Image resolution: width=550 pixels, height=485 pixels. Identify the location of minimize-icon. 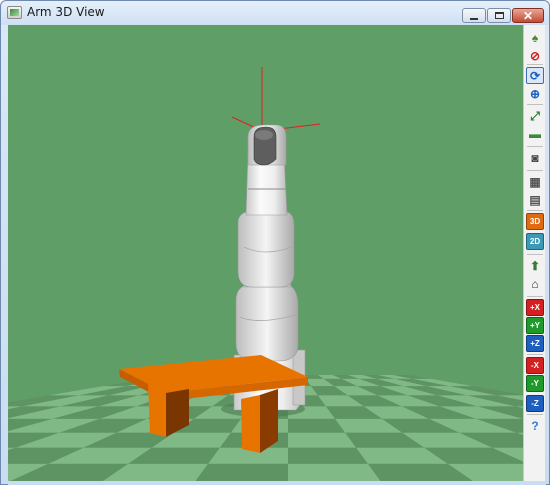
(474, 18).